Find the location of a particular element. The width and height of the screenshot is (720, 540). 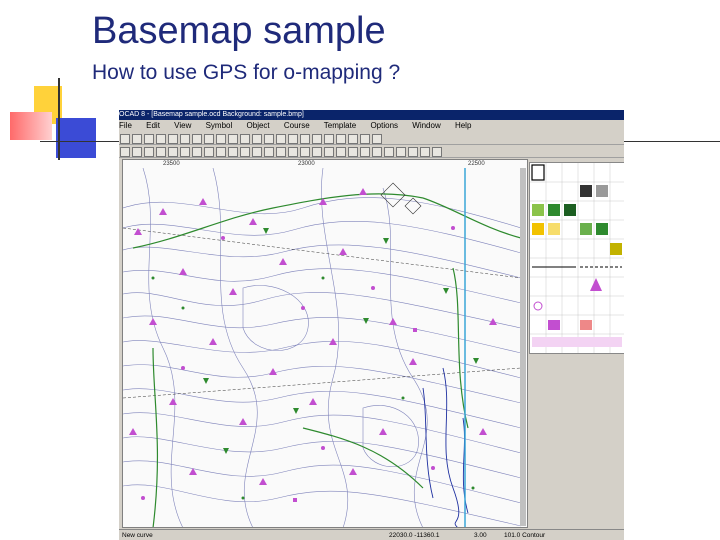

menu-options: Options is located at coordinates (384, 125).